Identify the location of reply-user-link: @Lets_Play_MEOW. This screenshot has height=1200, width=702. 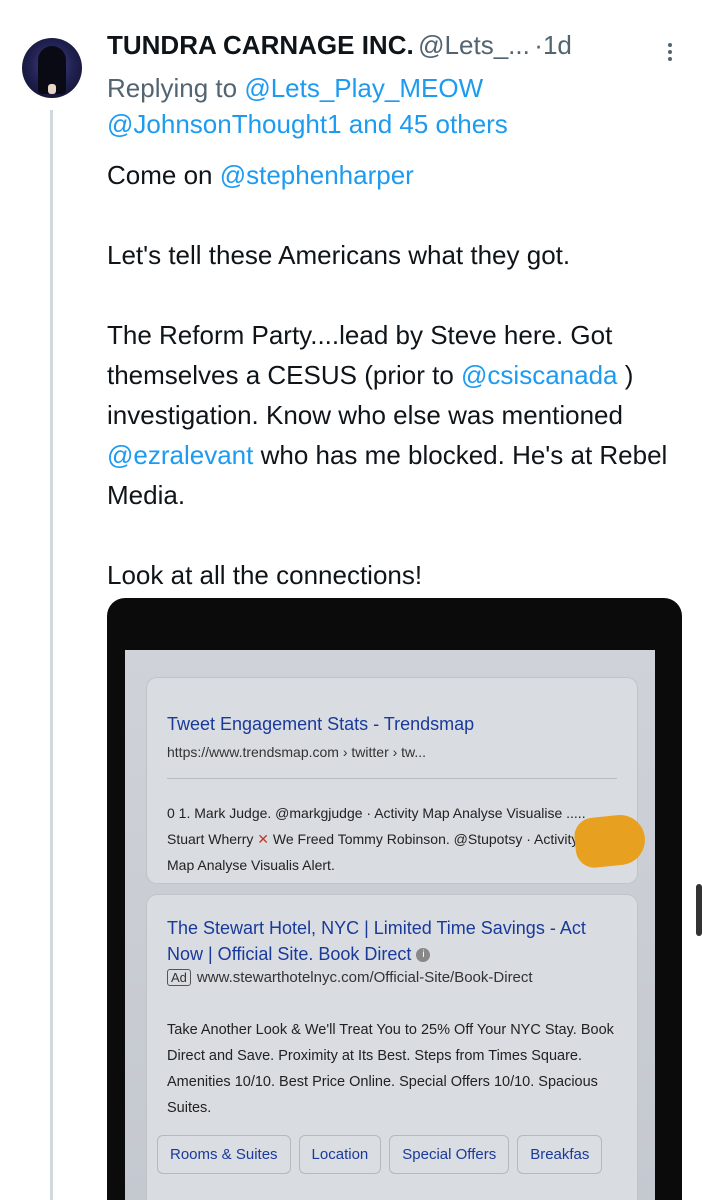
(363, 88).